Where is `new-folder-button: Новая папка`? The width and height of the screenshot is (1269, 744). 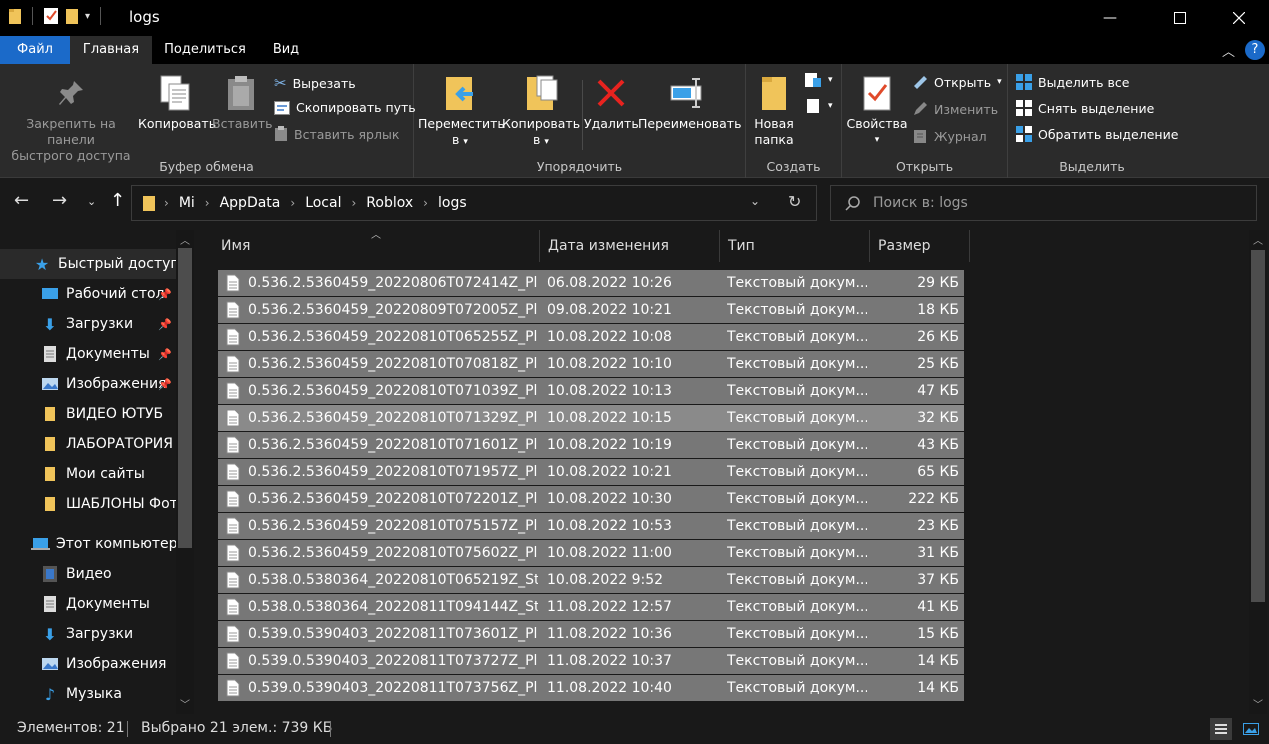
new-folder-button: Новая папка is located at coordinates (774, 109).